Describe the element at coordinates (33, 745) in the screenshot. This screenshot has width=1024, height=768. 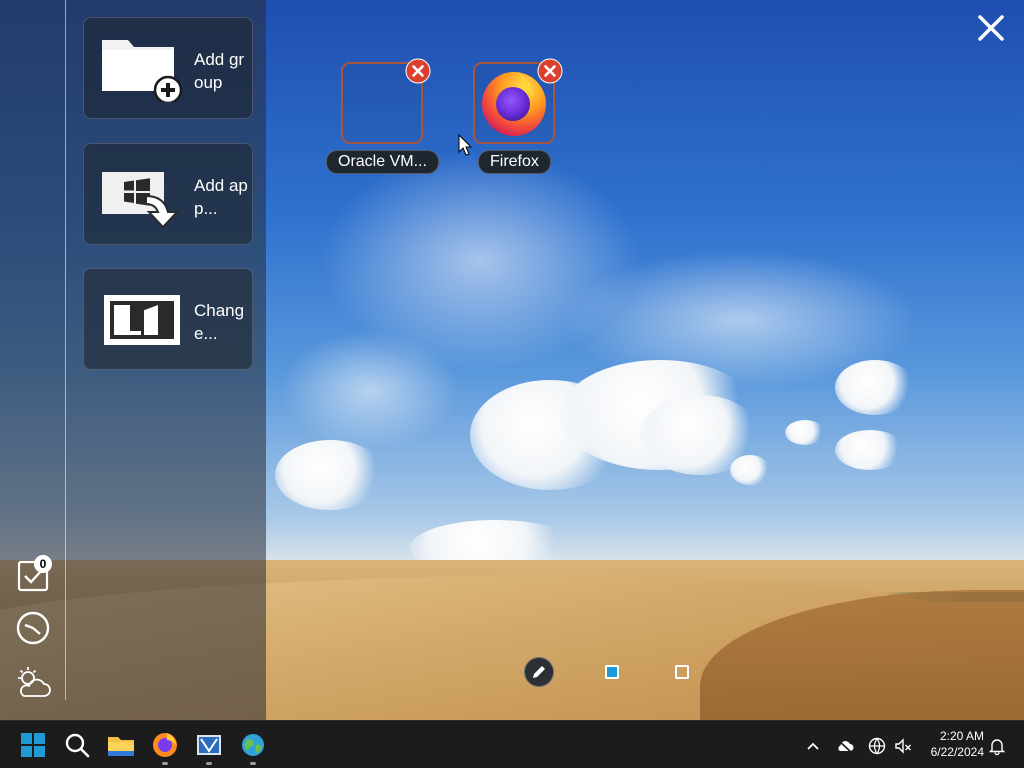
I see `windows-start-icon` at that location.